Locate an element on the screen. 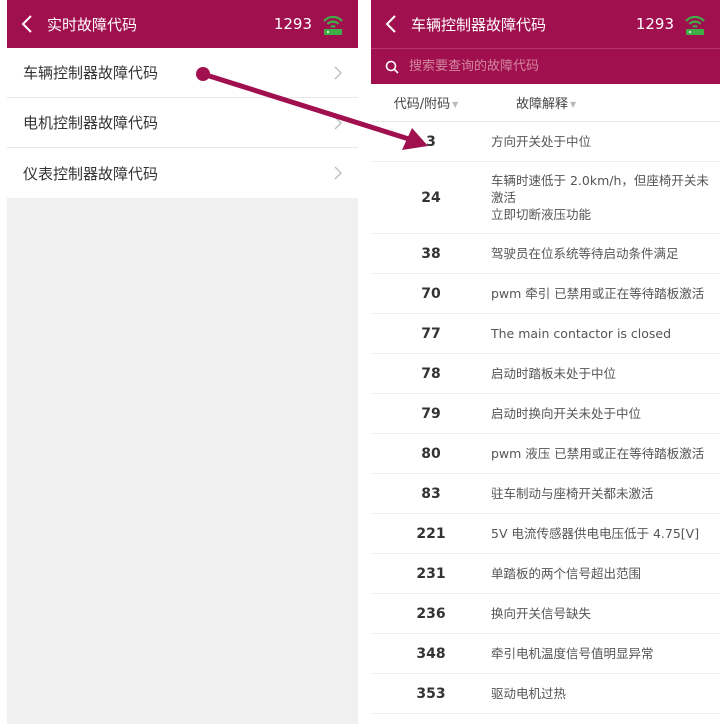 This screenshot has width=720, height=724. left-header: 实时故障代码 1293 is located at coordinates (182, 24).